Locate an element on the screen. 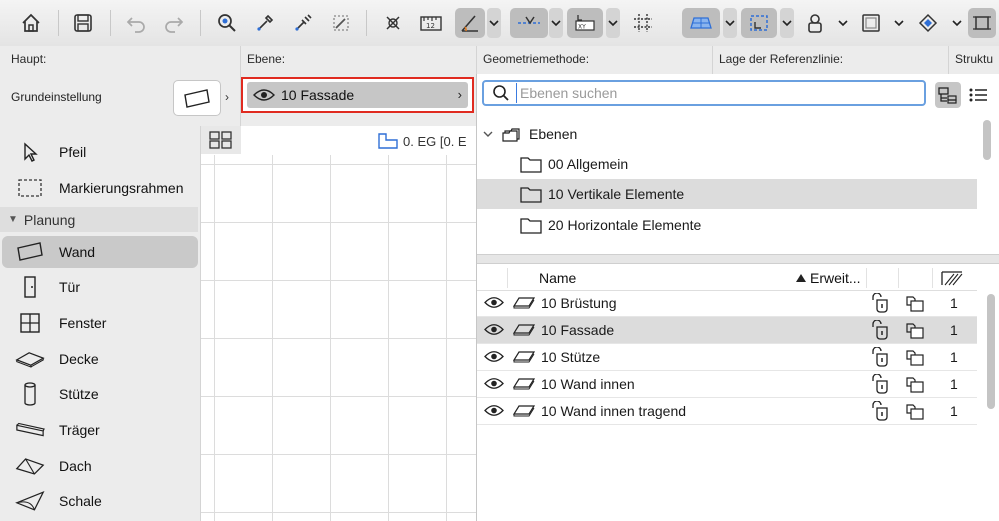  svg-text: XY is located at coordinates (582, 27).